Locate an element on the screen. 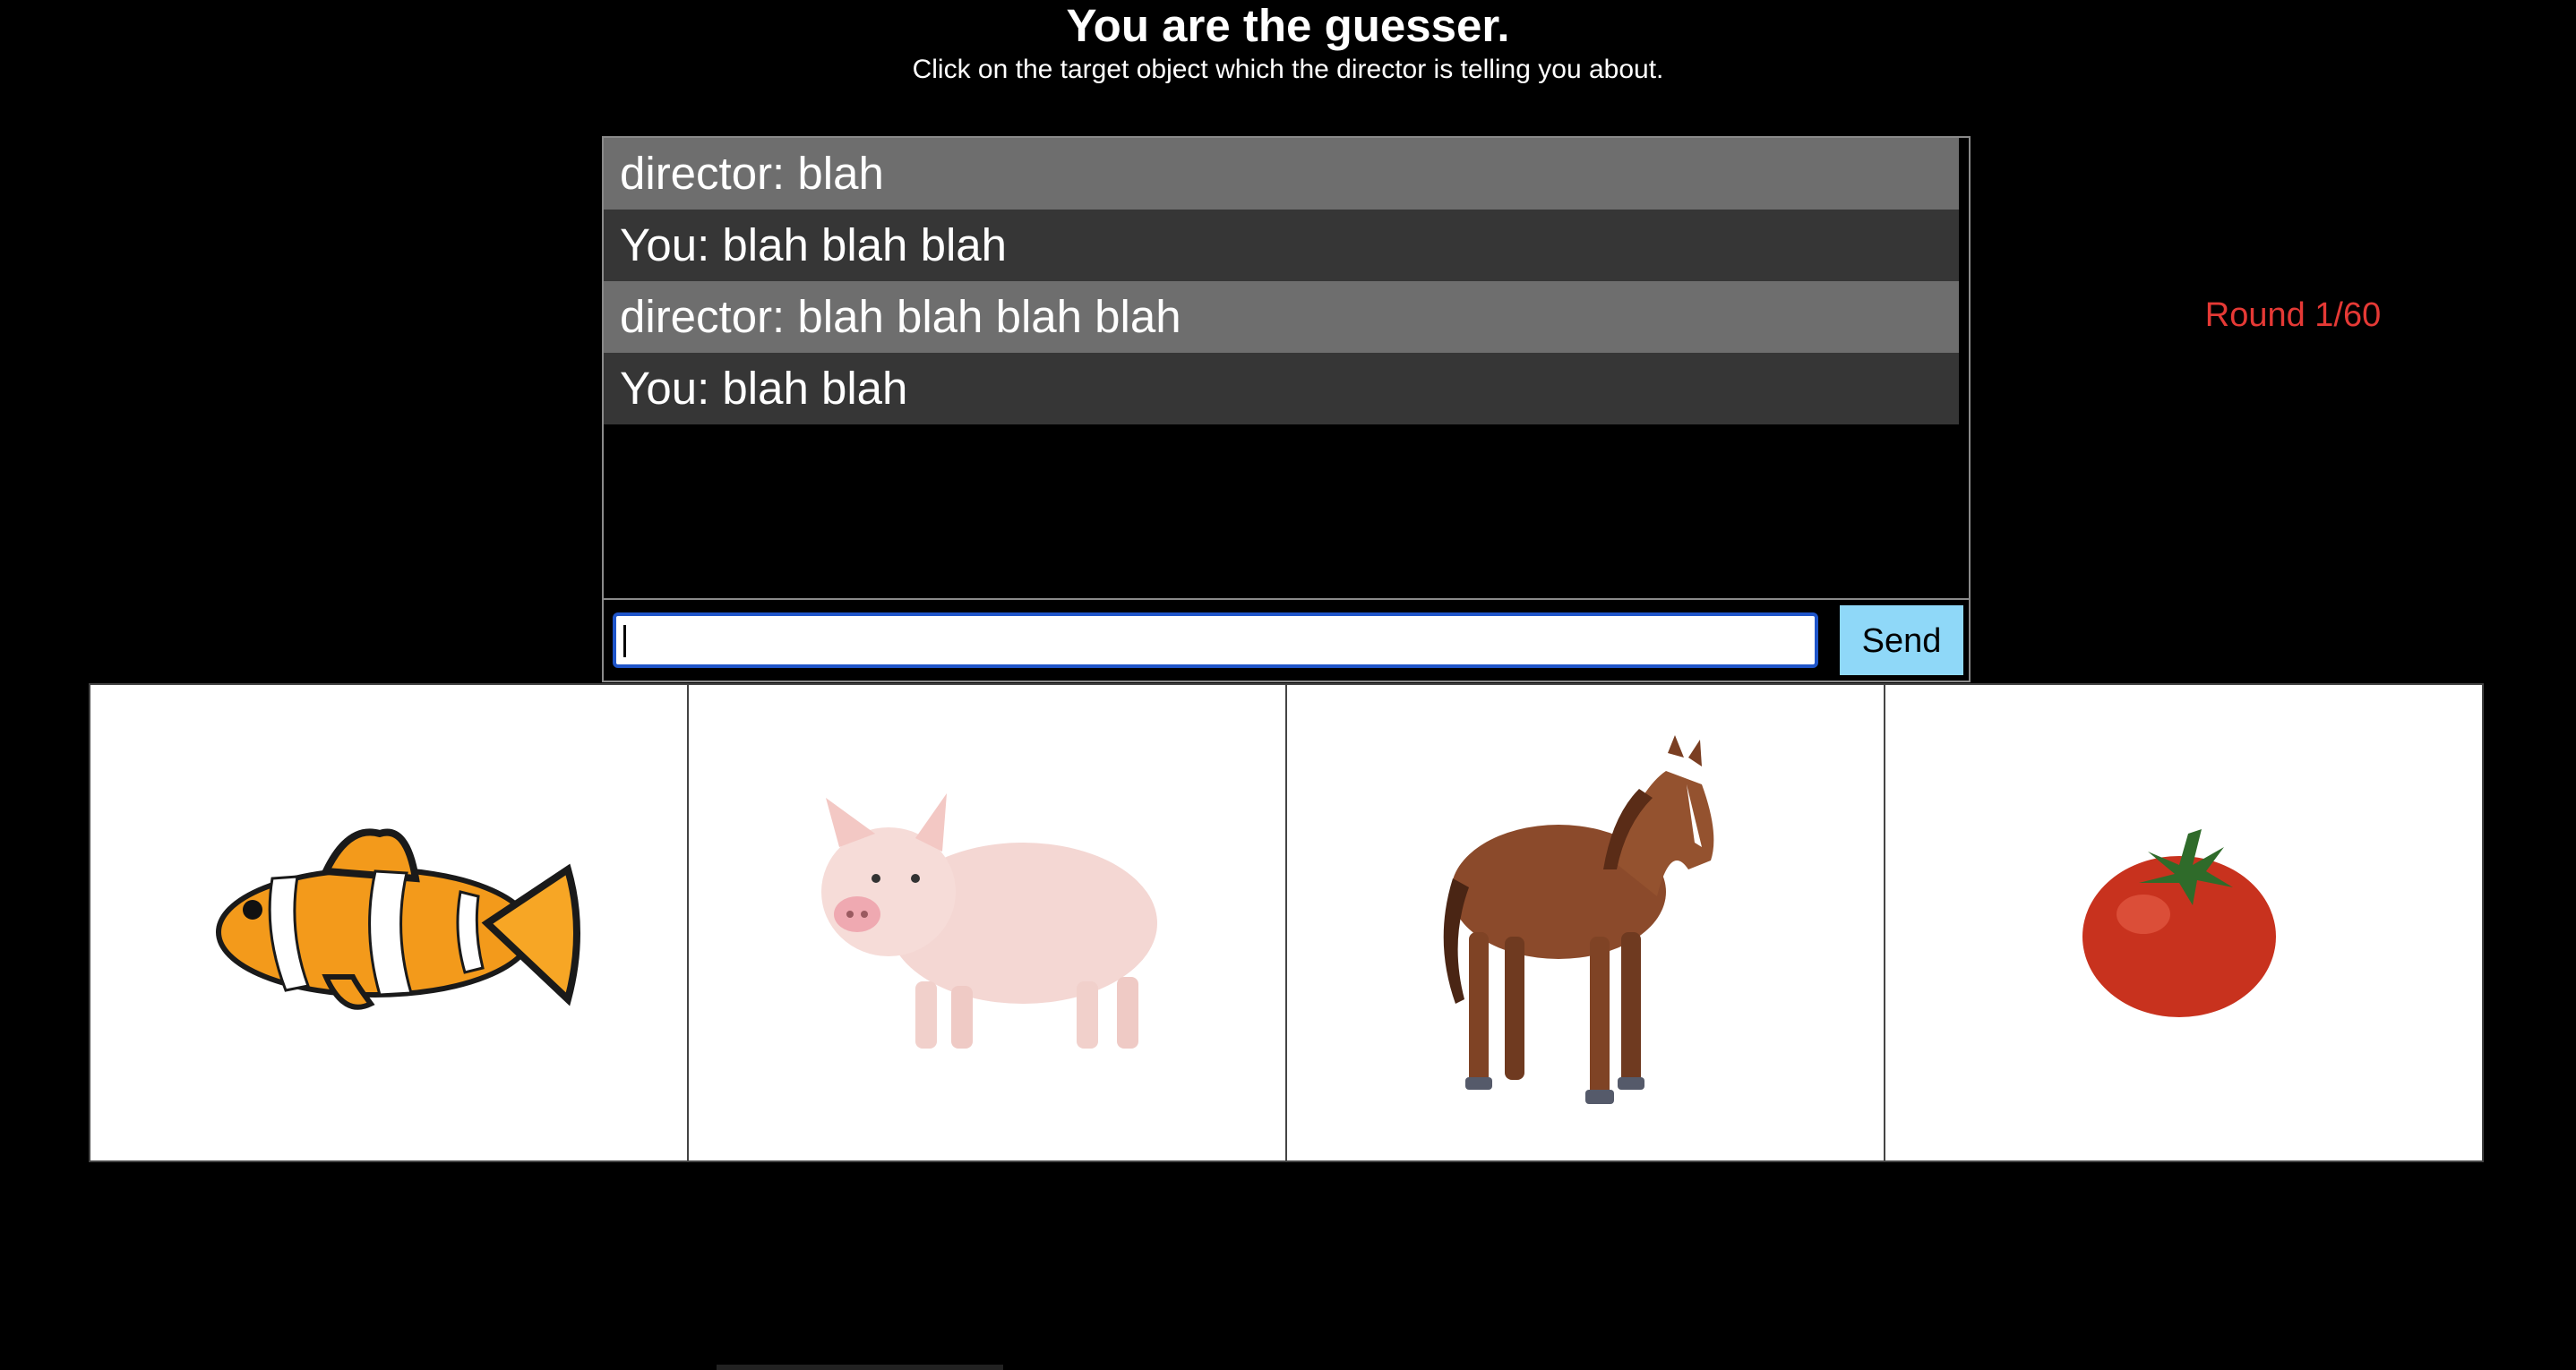 The image size is (2576, 1370). send-button: Send is located at coordinates (1901, 640).